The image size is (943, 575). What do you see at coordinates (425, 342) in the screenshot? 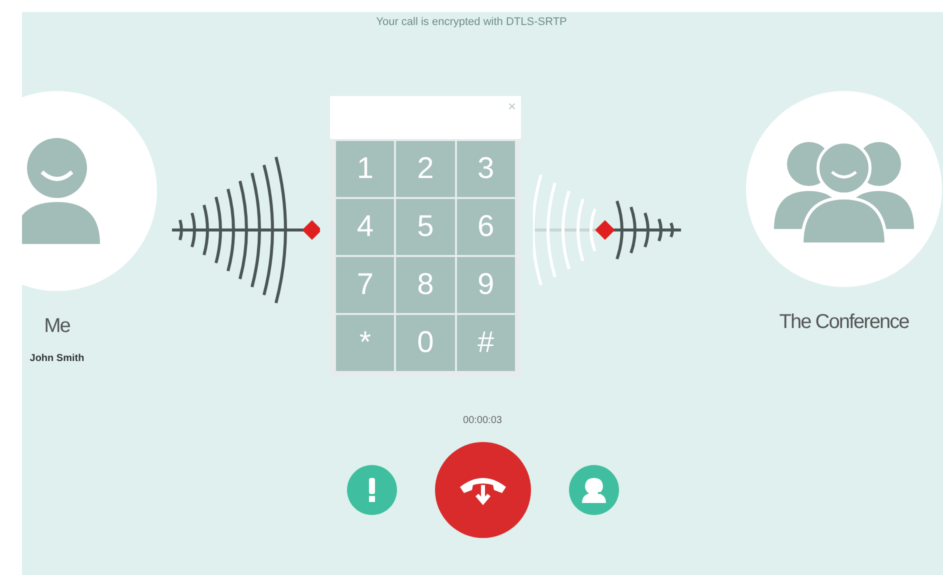
I see `dialpad-key: 0` at bounding box center [425, 342].